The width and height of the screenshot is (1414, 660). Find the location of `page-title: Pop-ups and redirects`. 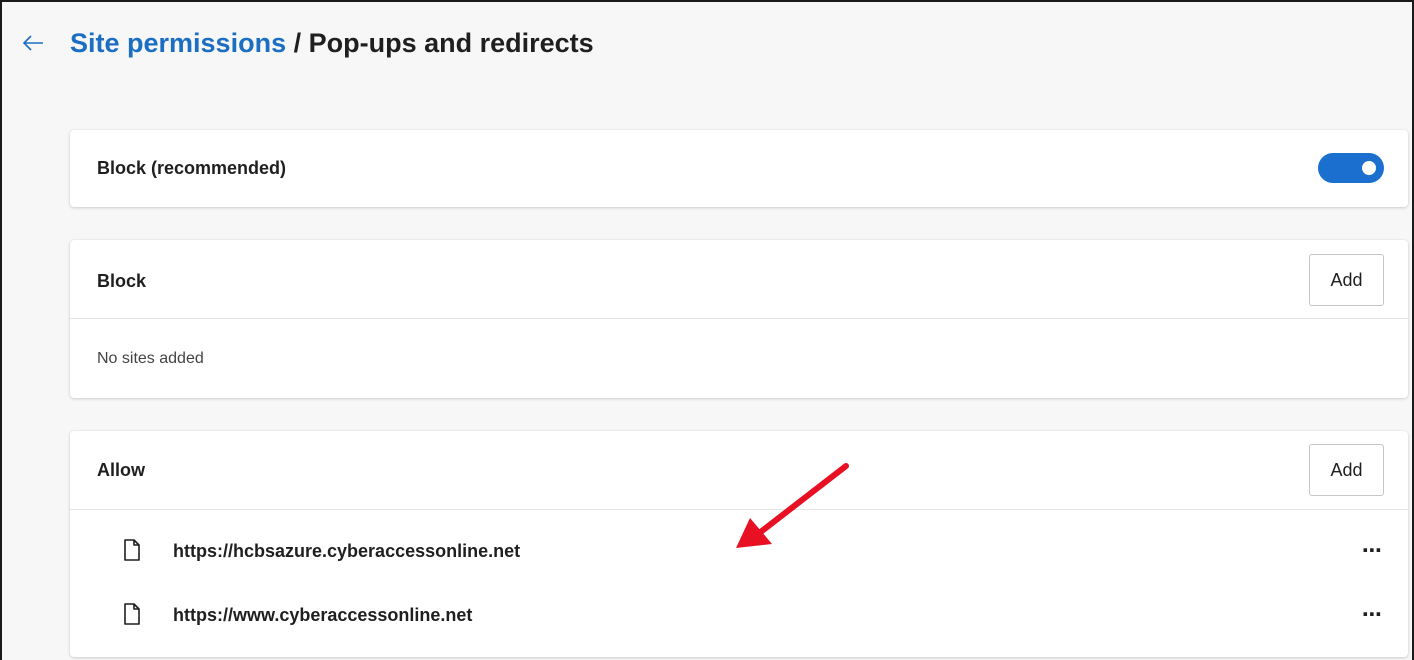

page-title: Pop-ups and redirects is located at coordinates (451, 43).